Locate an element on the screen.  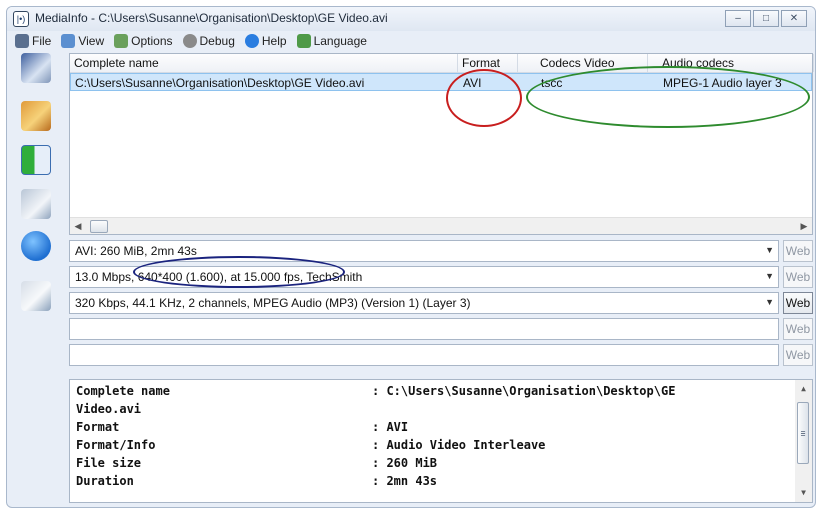
maximize-button: □ is located at coordinates (766, 18).